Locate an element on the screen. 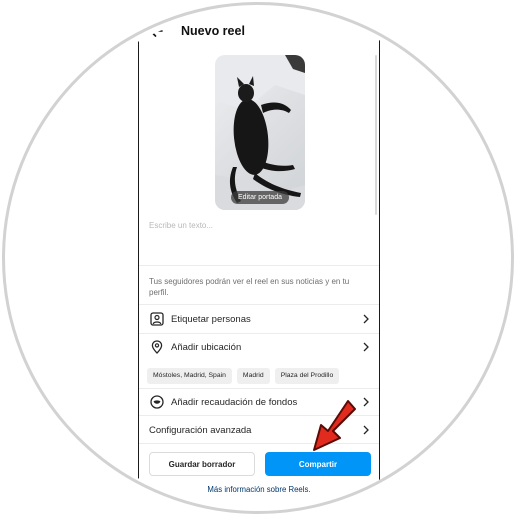 This screenshot has width=520, height=520. back-arrow-icon is located at coordinates (156, 31).